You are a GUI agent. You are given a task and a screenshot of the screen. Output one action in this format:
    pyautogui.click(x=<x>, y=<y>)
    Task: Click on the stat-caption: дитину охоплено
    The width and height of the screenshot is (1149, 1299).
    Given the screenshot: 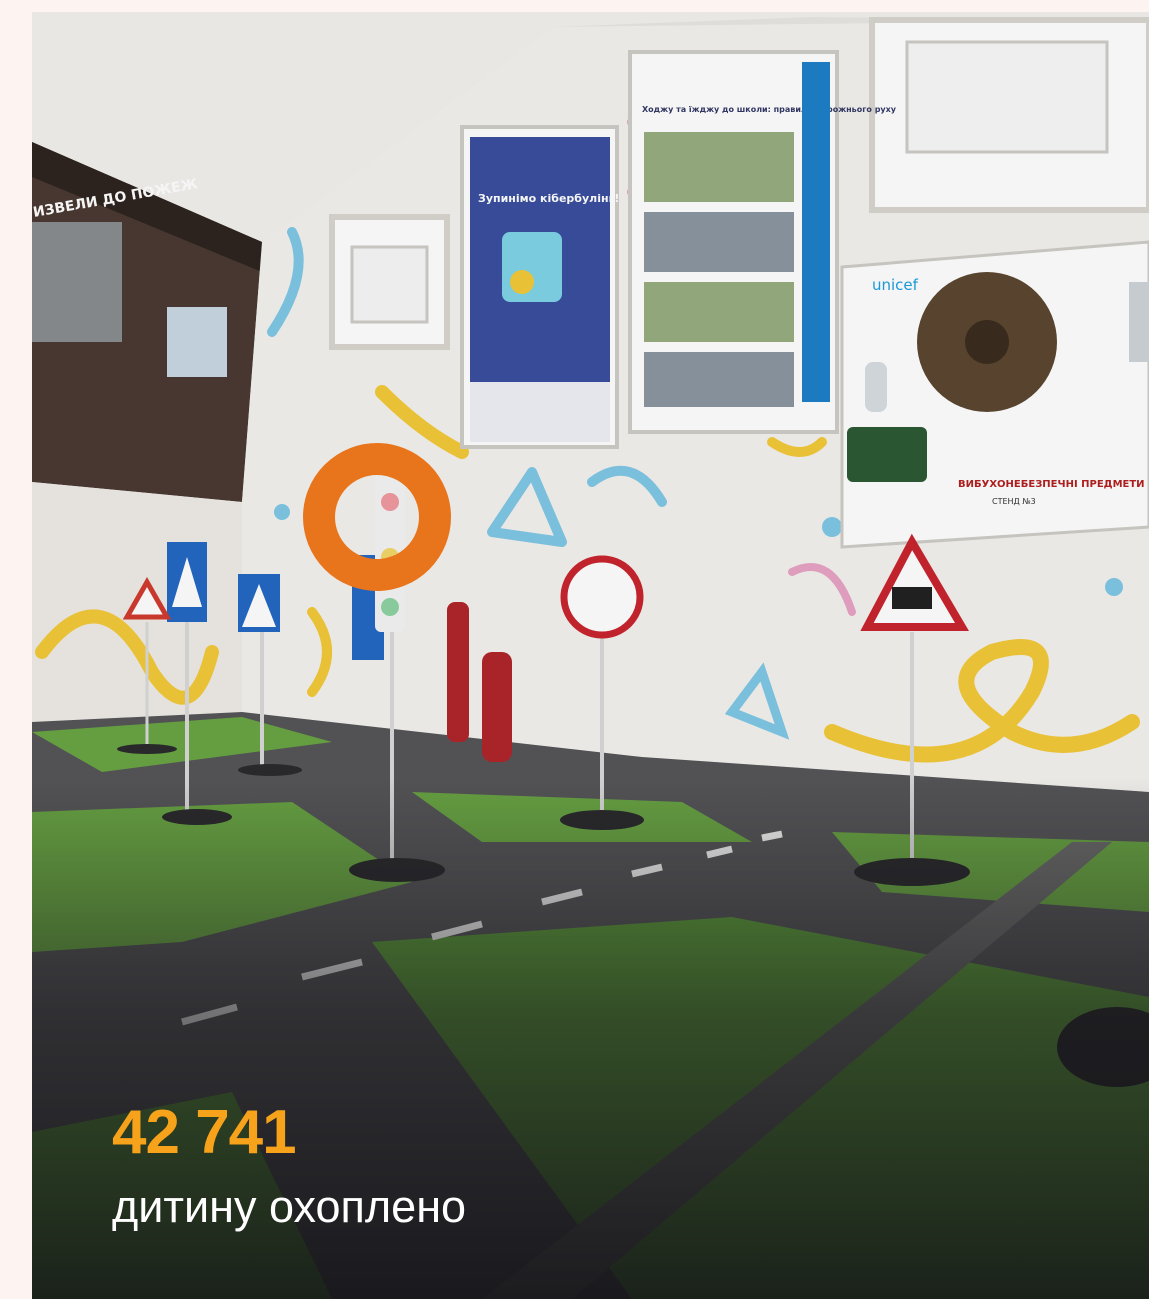 What is the action you would take?
    pyautogui.click(x=289, y=1206)
    